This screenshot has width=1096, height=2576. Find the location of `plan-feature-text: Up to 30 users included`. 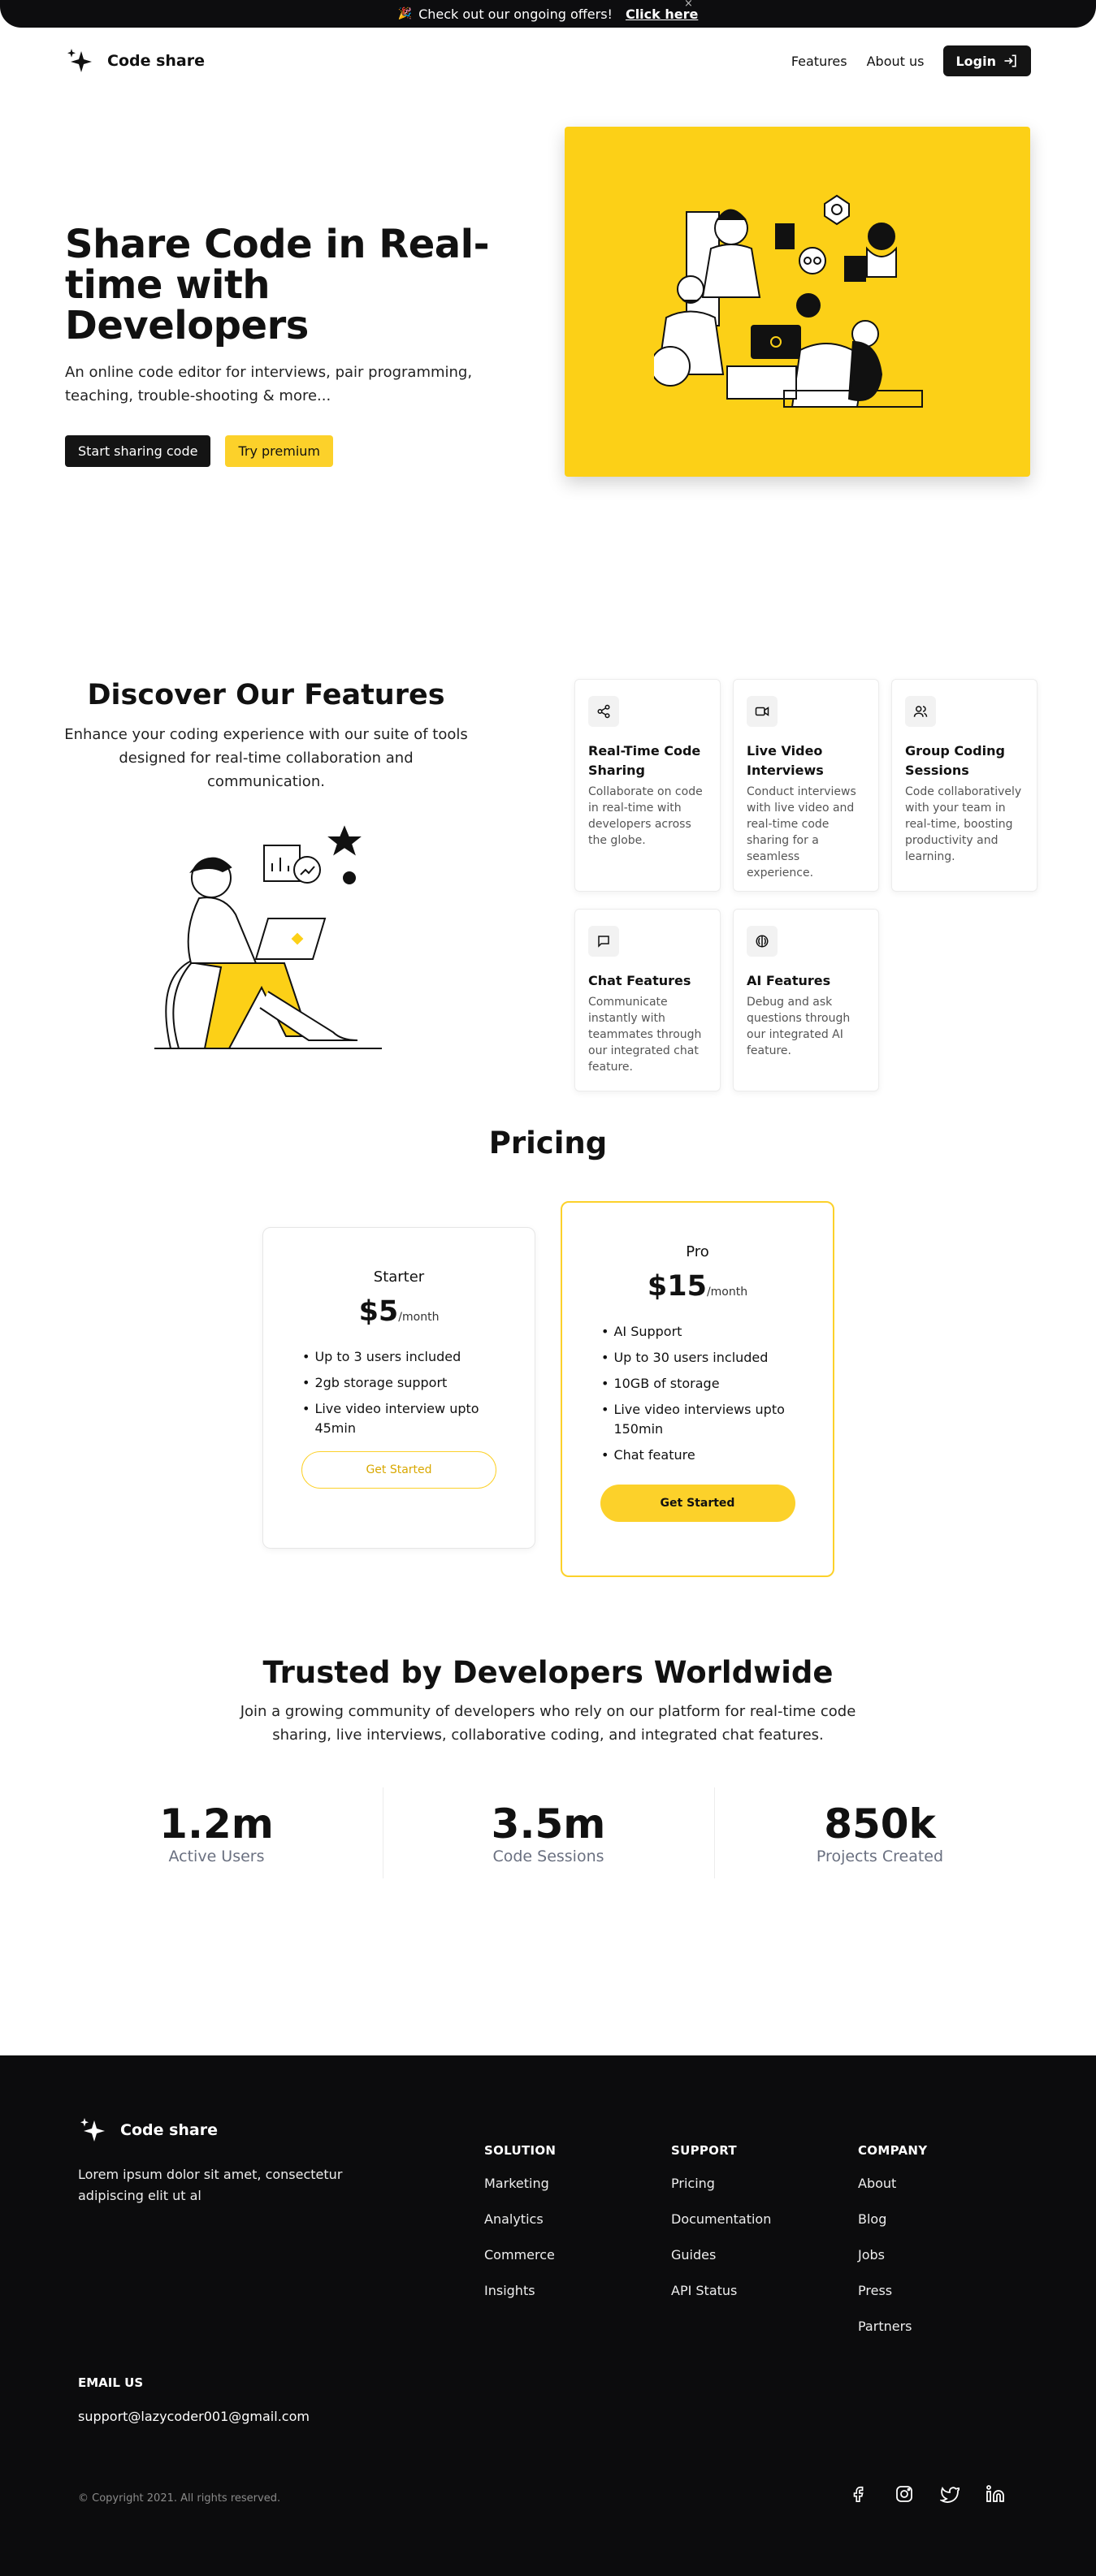

plan-feature-text: Up to 30 users included is located at coordinates (691, 1357).